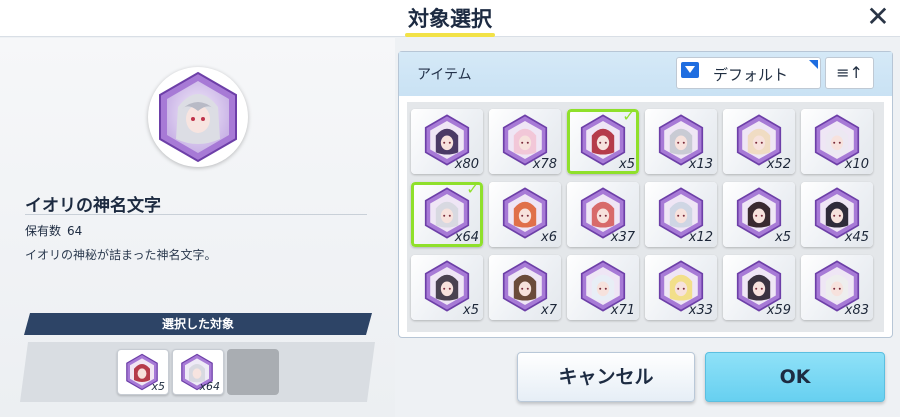 Image resolution: width=900 pixels, height=417 pixels. I want to click on item-large-icon, so click(198, 117).